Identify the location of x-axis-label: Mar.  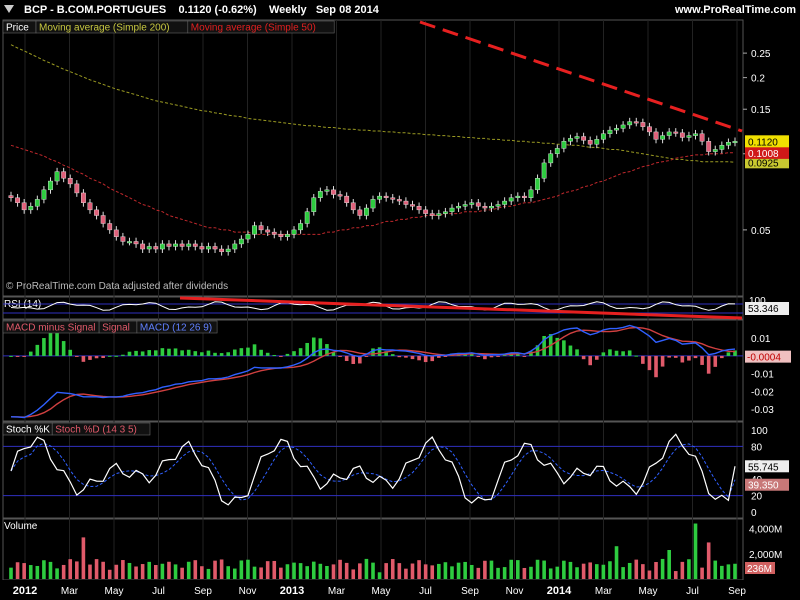
(604, 591).